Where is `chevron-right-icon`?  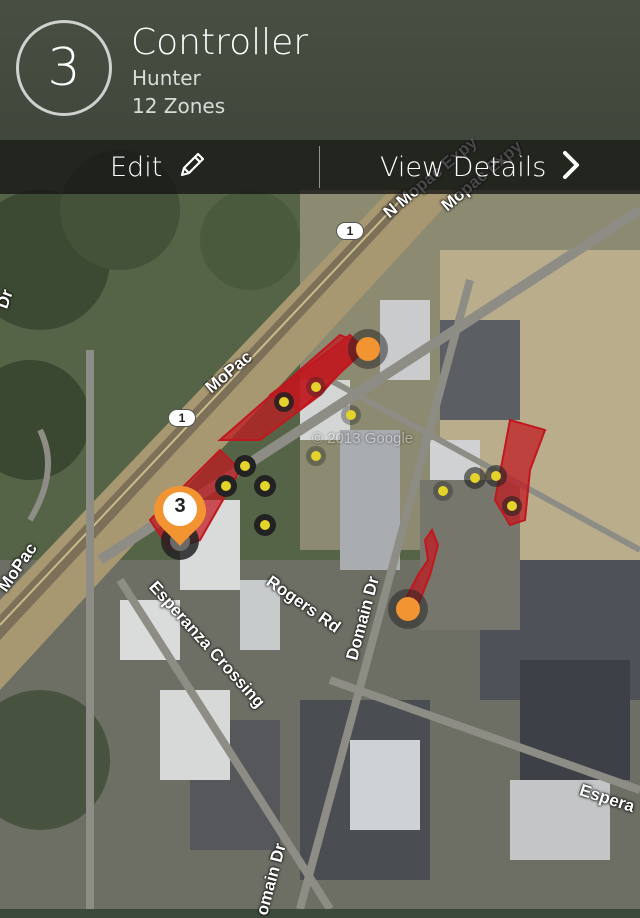
chevron-right-icon is located at coordinates (571, 167).